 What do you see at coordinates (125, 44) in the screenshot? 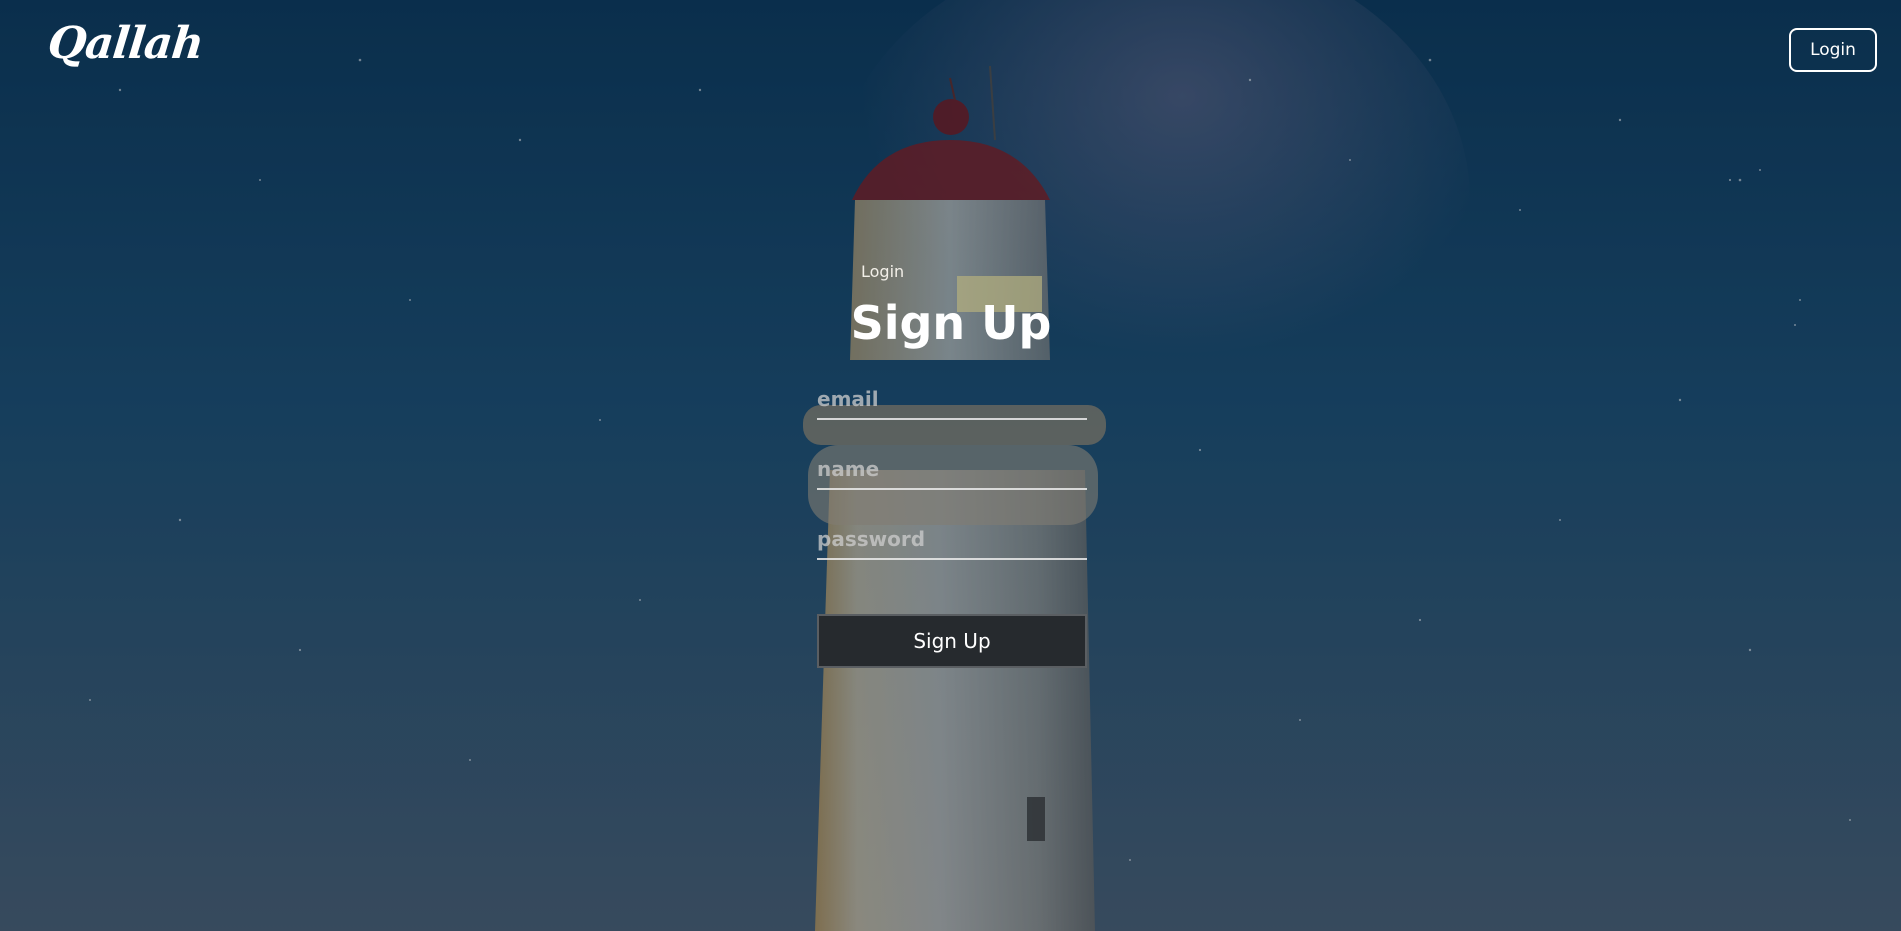
I see `brand-logo: Qallah` at bounding box center [125, 44].